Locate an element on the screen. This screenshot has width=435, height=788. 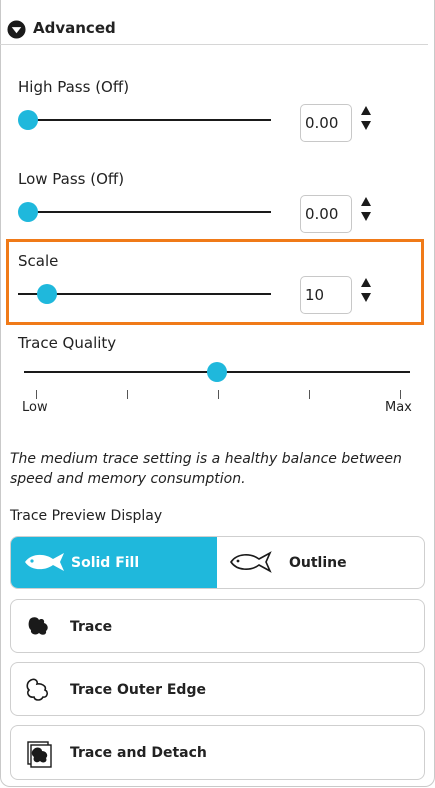
solid-fill-option: Solid Fill is located at coordinates (114, 562).